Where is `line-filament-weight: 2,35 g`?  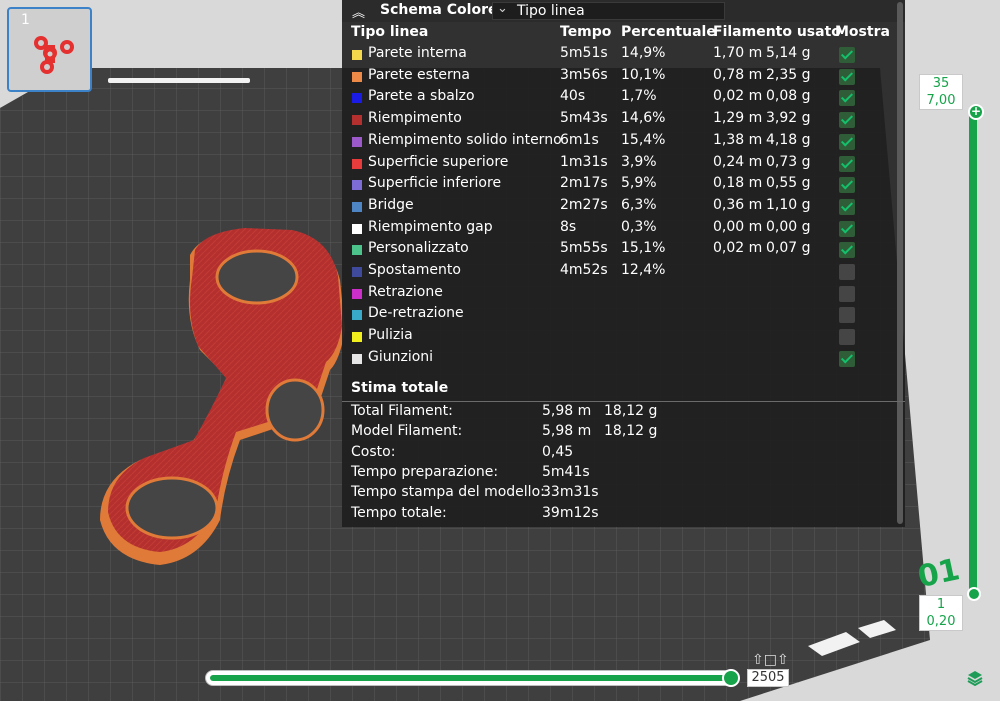 line-filament-weight: 2,35 g is located at coordinates (788, 74).